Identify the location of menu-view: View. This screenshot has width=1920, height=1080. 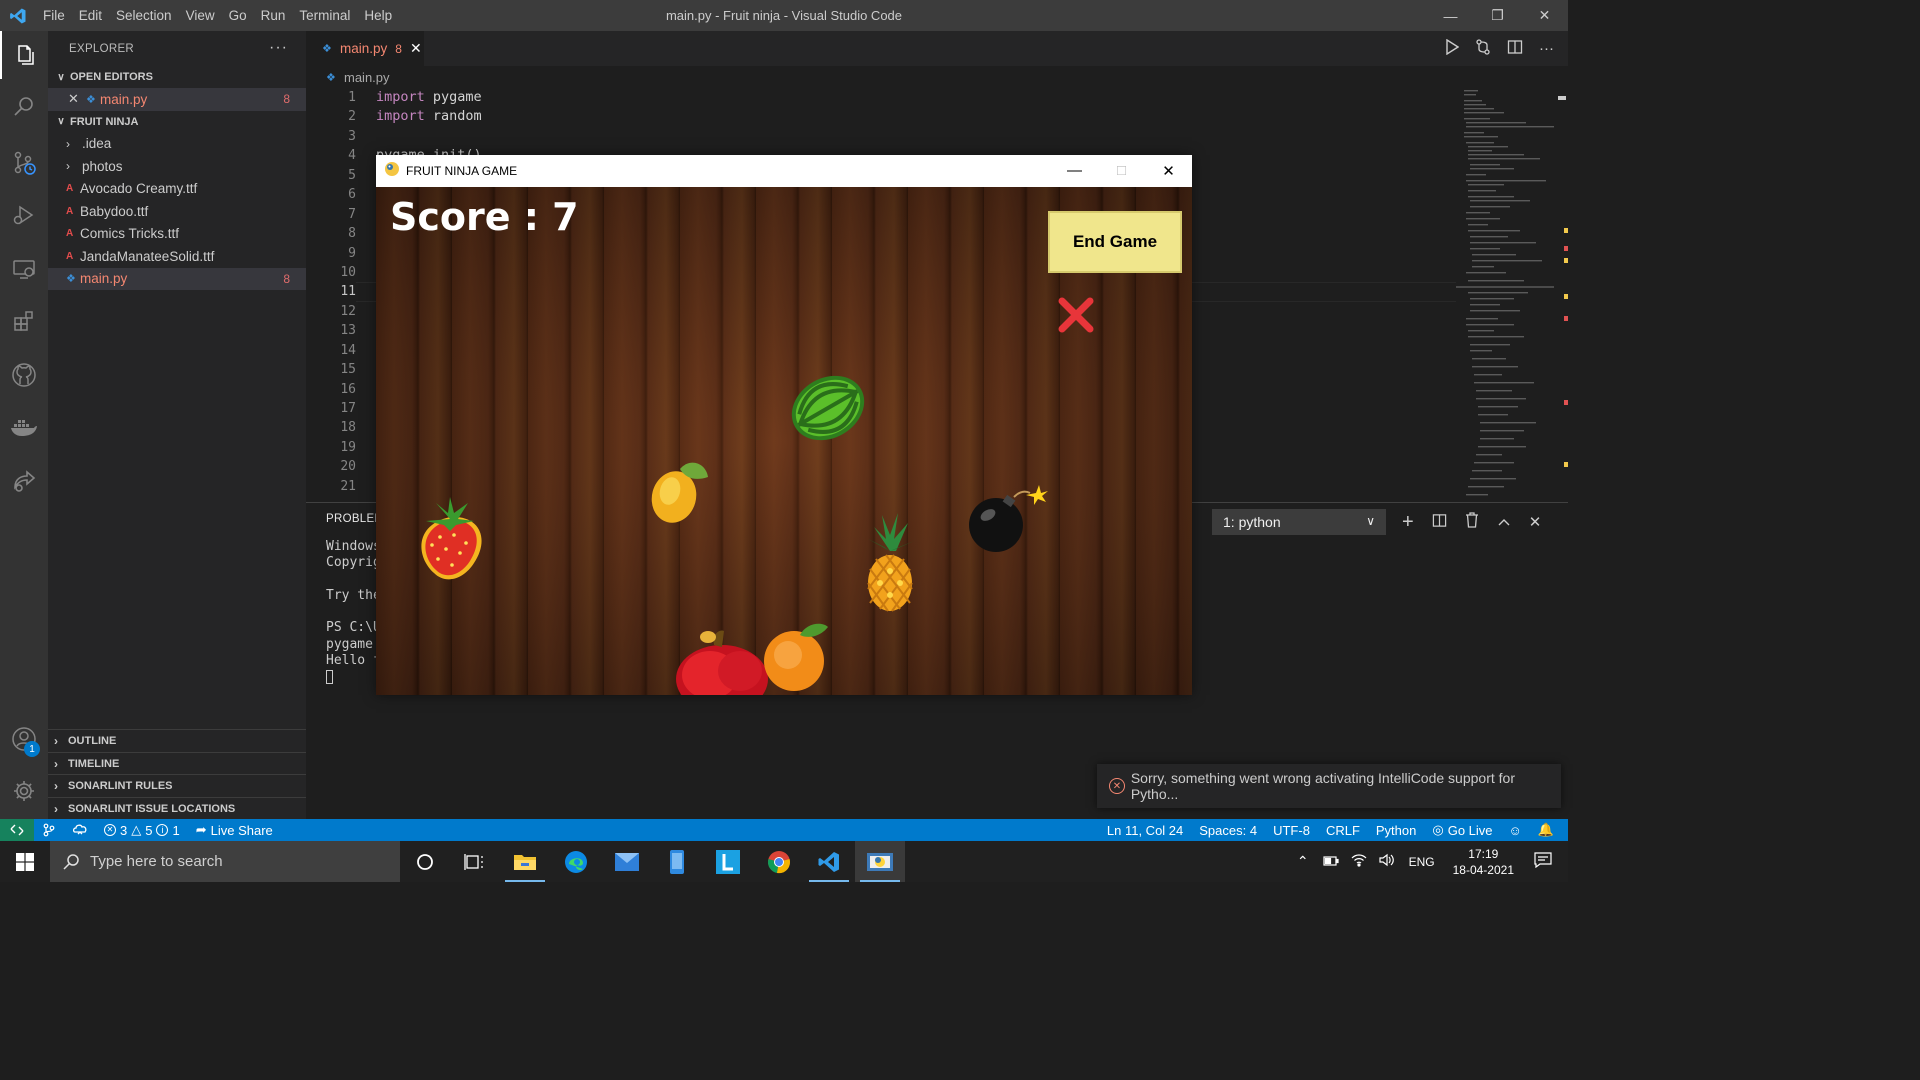
(200, 15).